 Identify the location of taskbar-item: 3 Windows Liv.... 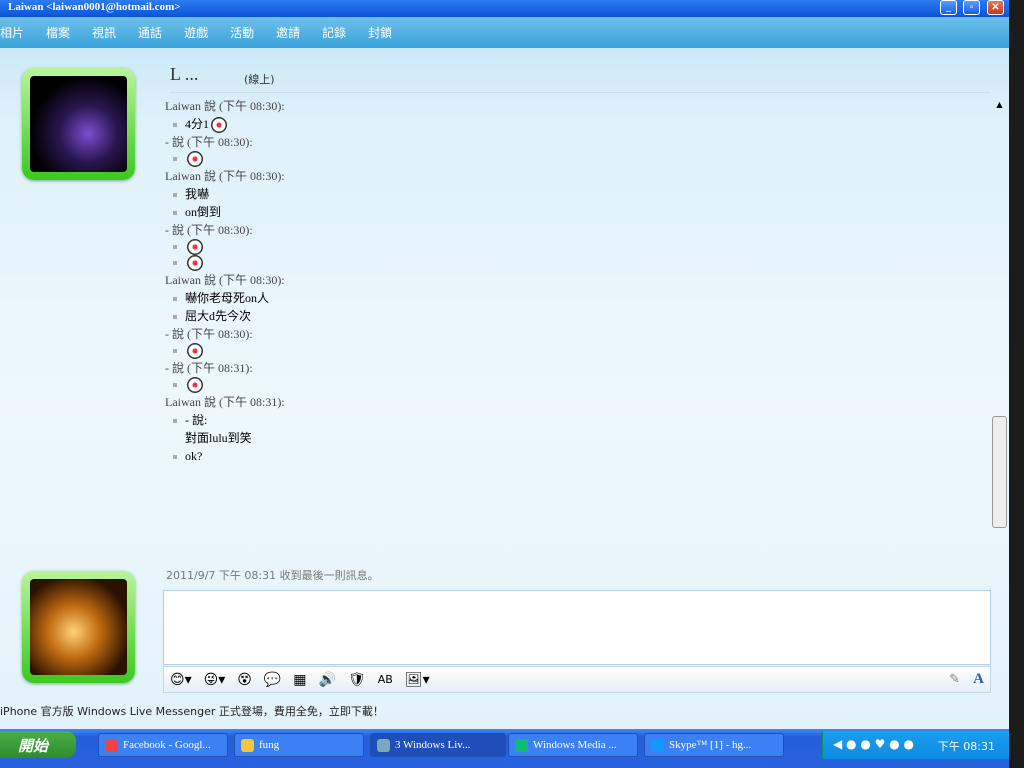
(438, 745).